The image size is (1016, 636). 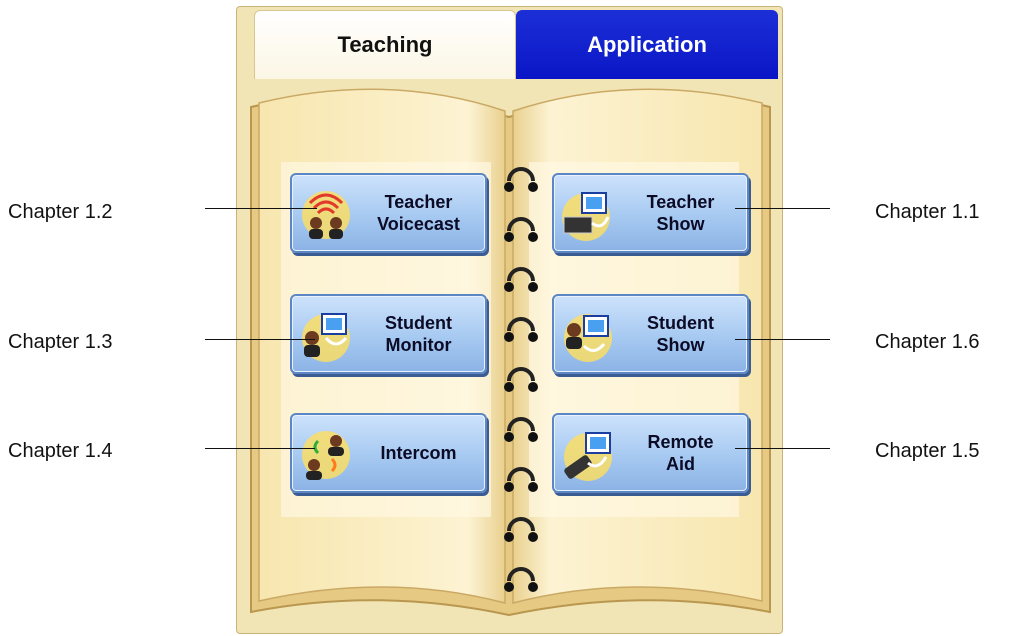 What do you see at coordinates (521, 379) in the screenshot?
I see `spiral-binding-rings` at bounding box center [521, 379].